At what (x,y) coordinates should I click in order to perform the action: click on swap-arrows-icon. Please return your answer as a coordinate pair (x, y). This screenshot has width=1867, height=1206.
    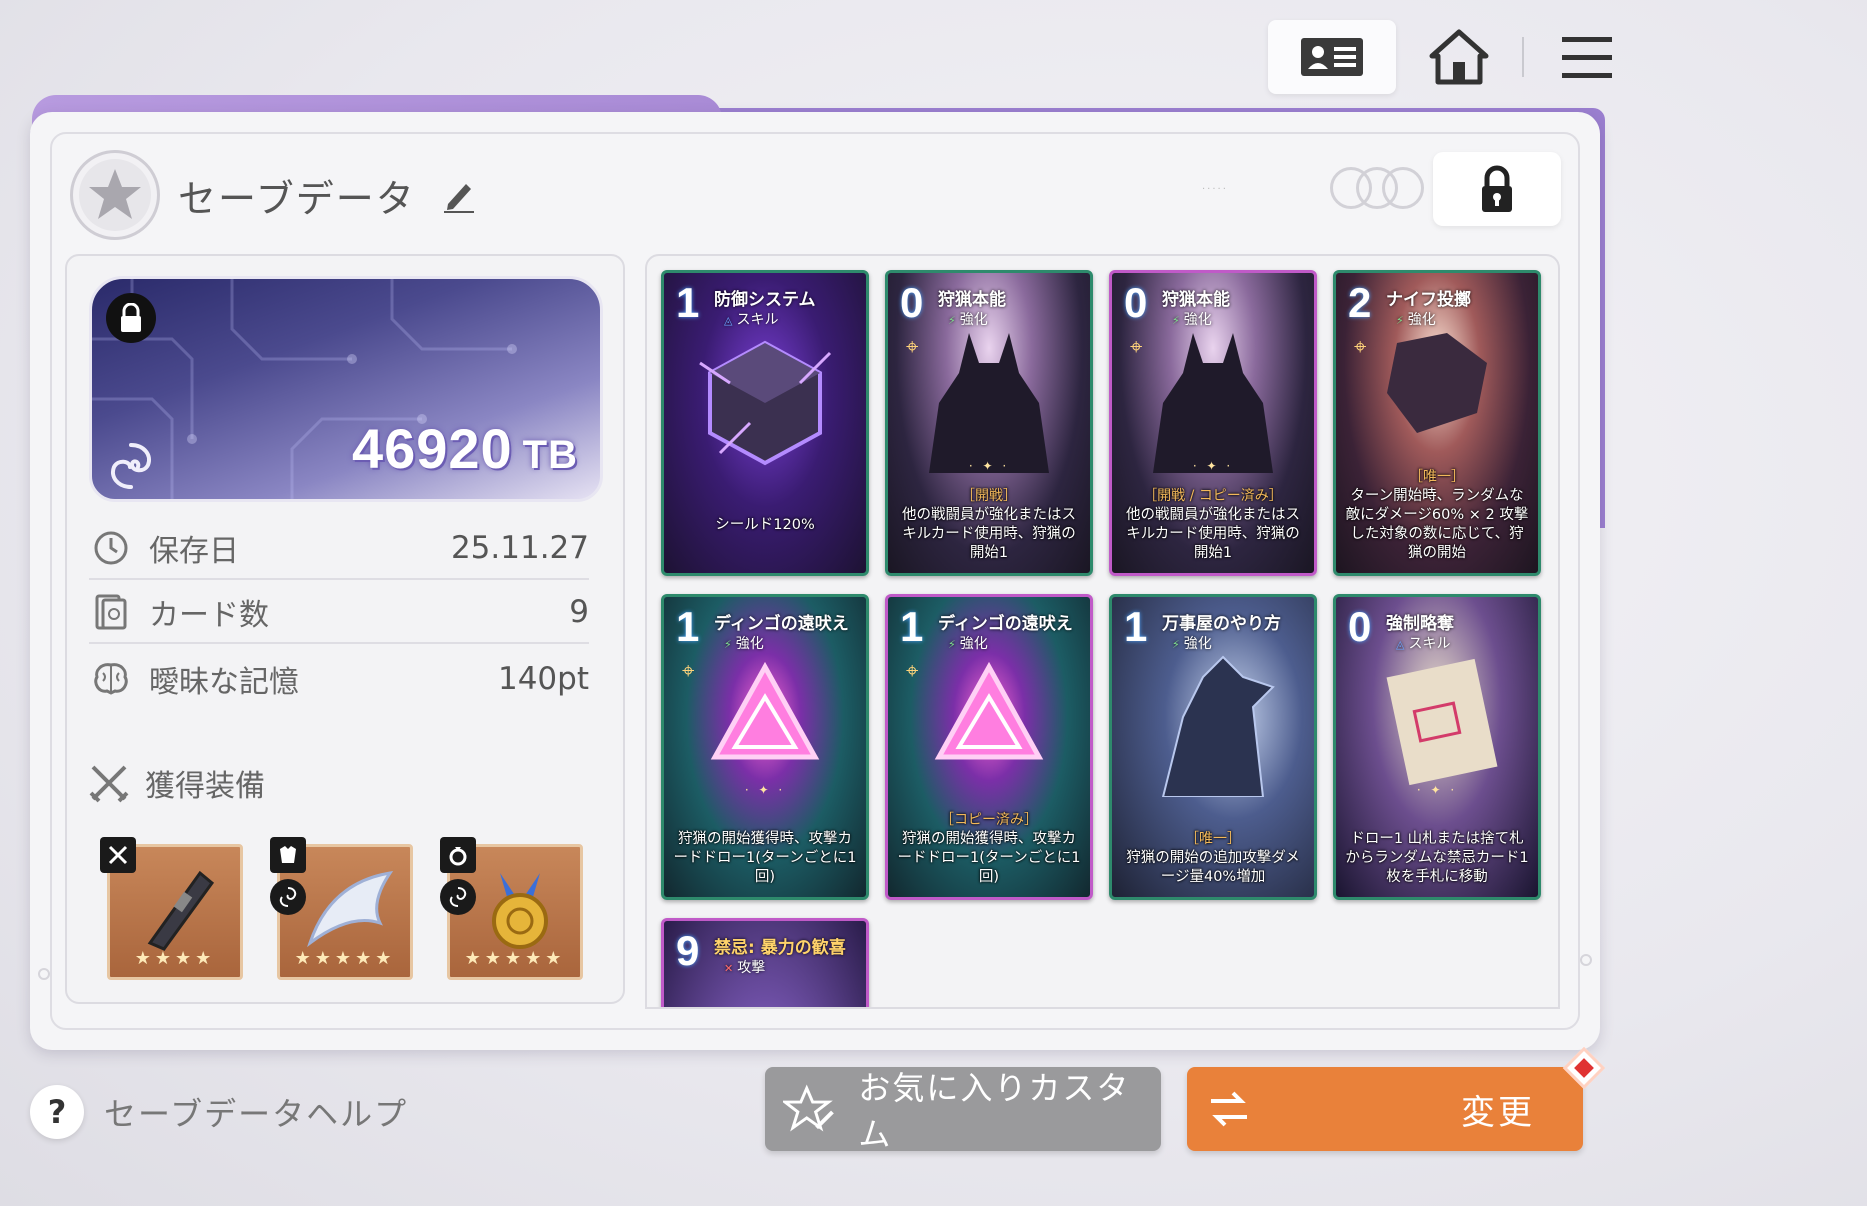
    Looking at the image, I should click on (1229, 1109).